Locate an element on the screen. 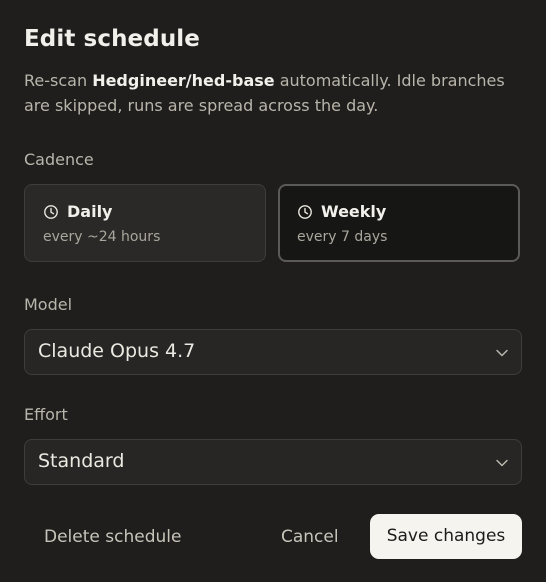 This screenshot has height=582, width=546. cancel-button: Cancel is located at coordinates (310, 537).